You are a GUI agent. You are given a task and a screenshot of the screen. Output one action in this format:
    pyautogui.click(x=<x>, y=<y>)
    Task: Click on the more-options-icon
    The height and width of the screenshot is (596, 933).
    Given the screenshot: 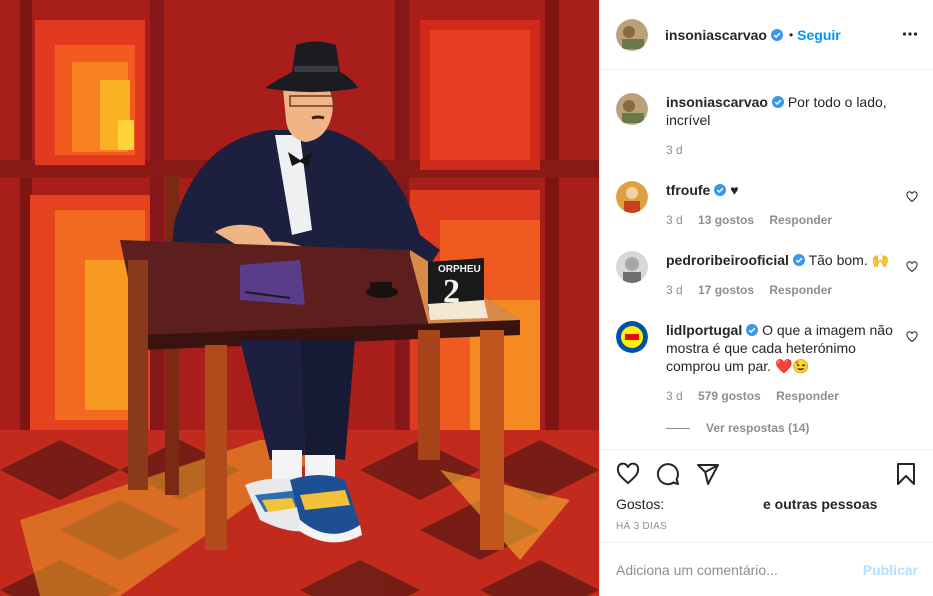 What is the action you would take?
    pyautogui.click(x=910, y=34)
    